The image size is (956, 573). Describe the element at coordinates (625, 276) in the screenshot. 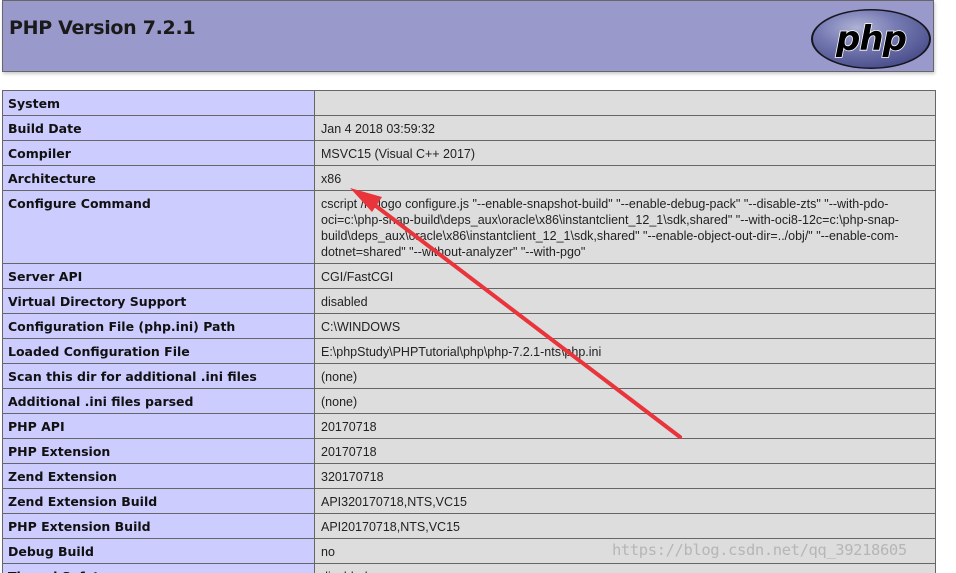

I see `info-value: CGI/FastCGI` at that location.